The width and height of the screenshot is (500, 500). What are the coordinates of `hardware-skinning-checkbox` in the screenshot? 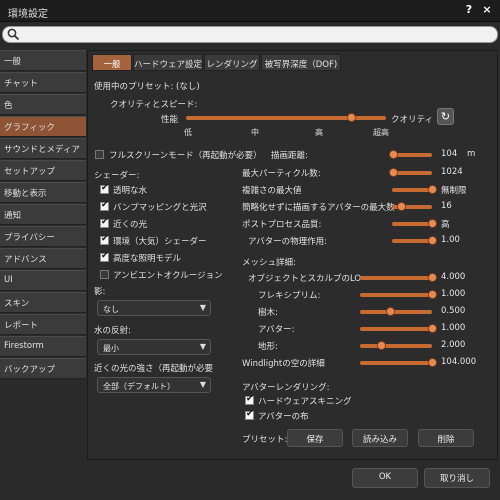 It's located at (249, 399).